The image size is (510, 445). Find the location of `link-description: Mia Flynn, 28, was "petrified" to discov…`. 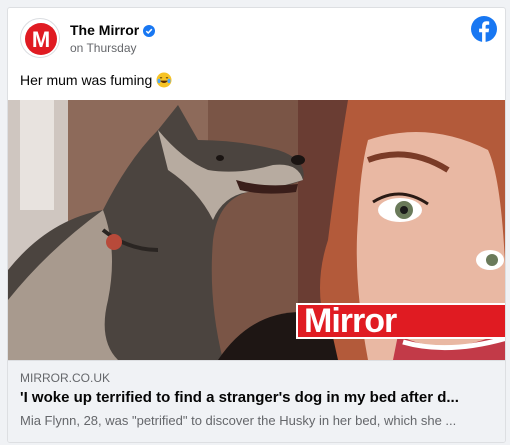

link-description: Mia Flynn, 28, was "petrified" to discov… is located at coordinates (238, 420).